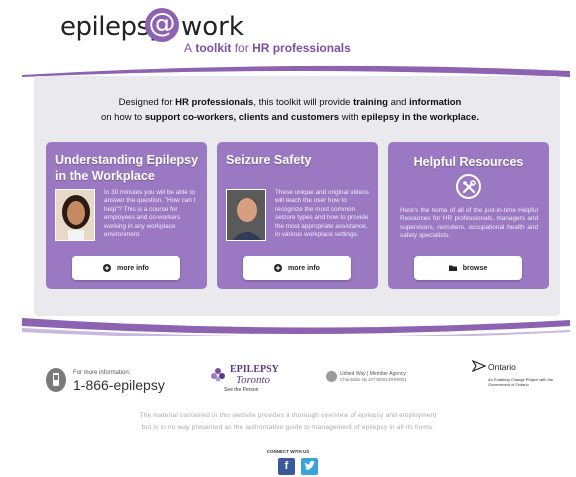 This screenshot has width=576, height=477. I want to click on intro-b5: epilepsy in the workplace., so click(420, 117).